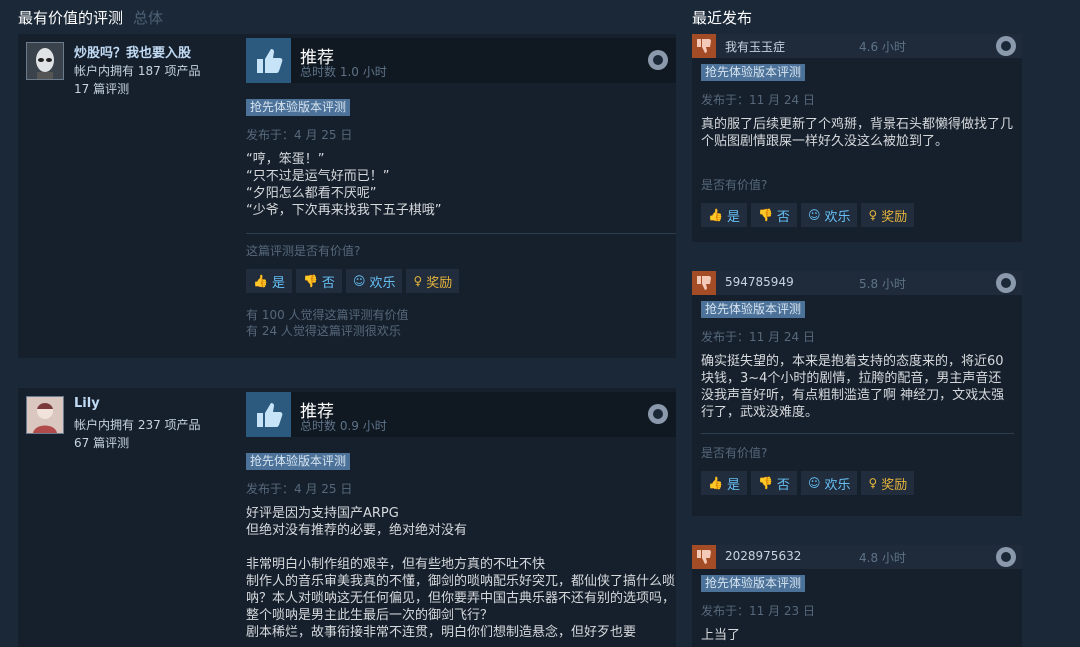  I want to click on products-owned: 帐户内拥有 187 项产品, so click(137, 71).